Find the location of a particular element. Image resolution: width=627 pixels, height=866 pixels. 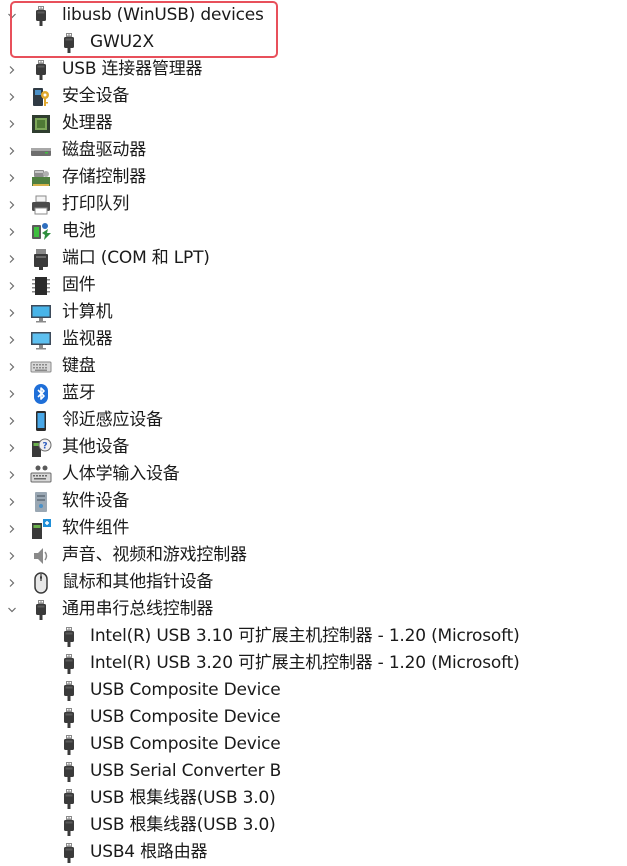

tree-item-label: 处理器 is located at coordinates (87, 123).